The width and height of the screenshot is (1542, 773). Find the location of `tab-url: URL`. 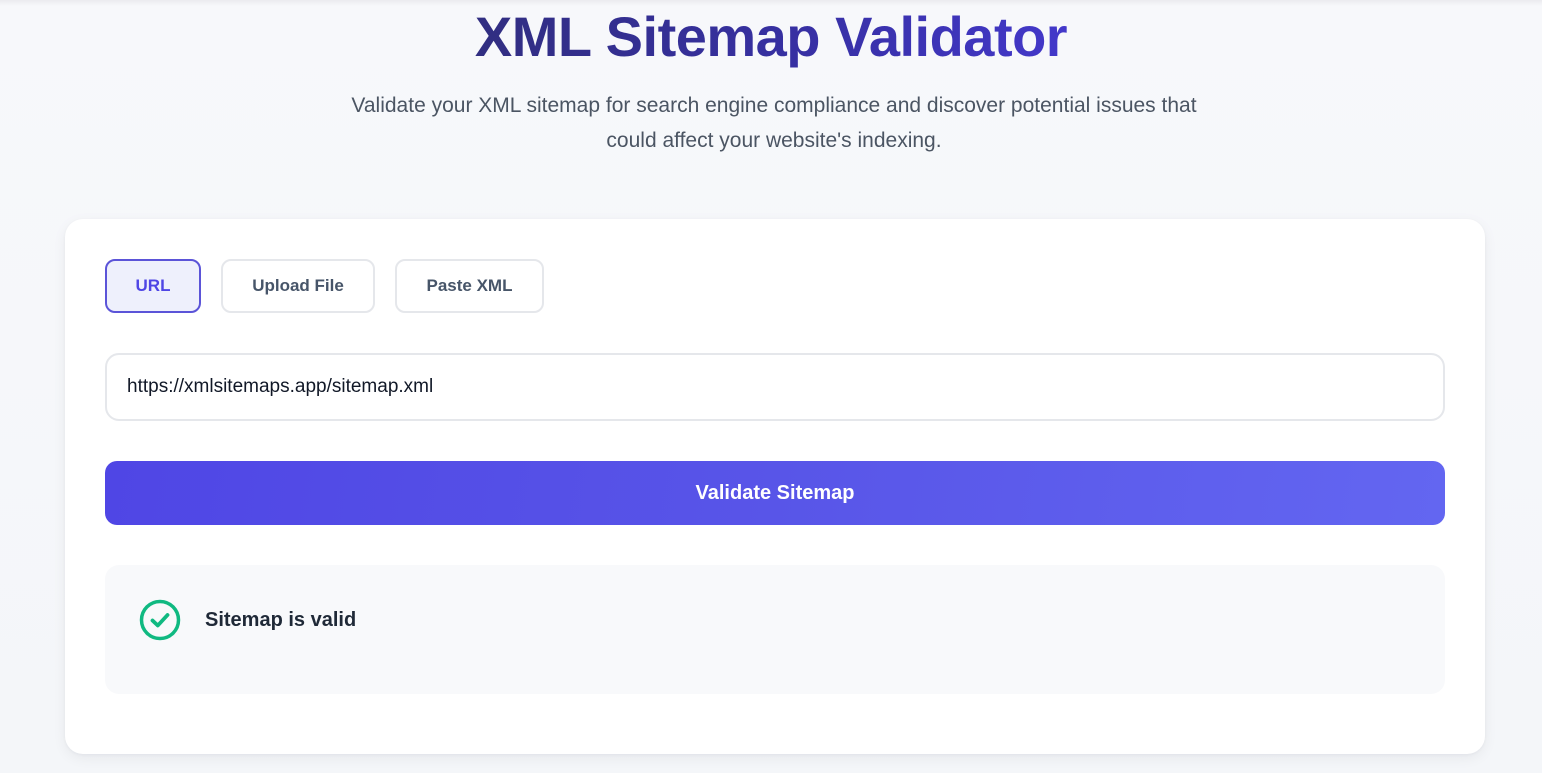

tab-url: URL is located at coordinates (153, 286).